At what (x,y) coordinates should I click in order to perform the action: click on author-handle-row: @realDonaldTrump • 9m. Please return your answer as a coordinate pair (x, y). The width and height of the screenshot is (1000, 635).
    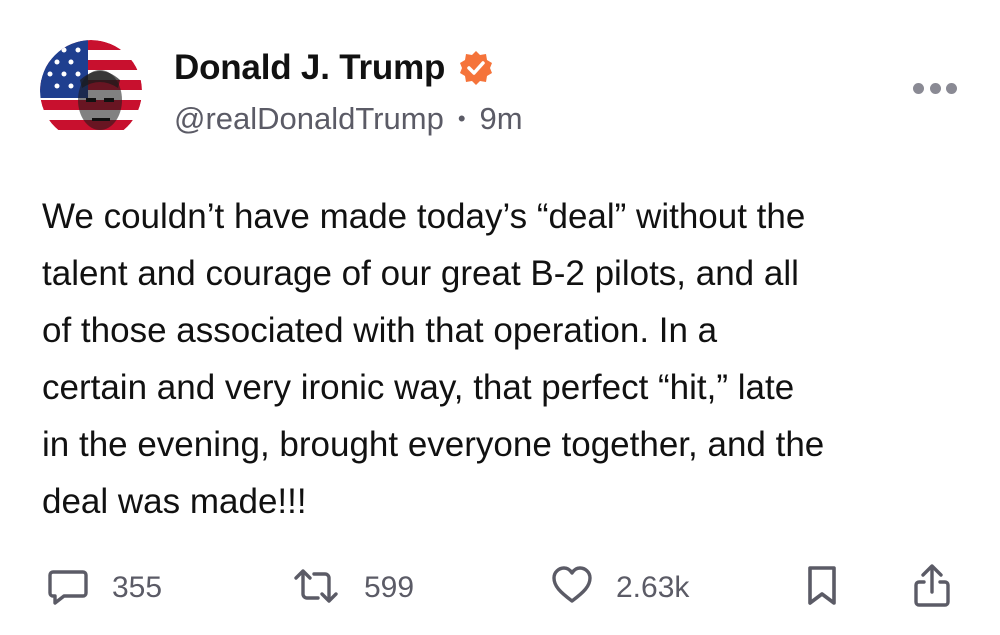
    Looking at the image, I should click on (348, 119).